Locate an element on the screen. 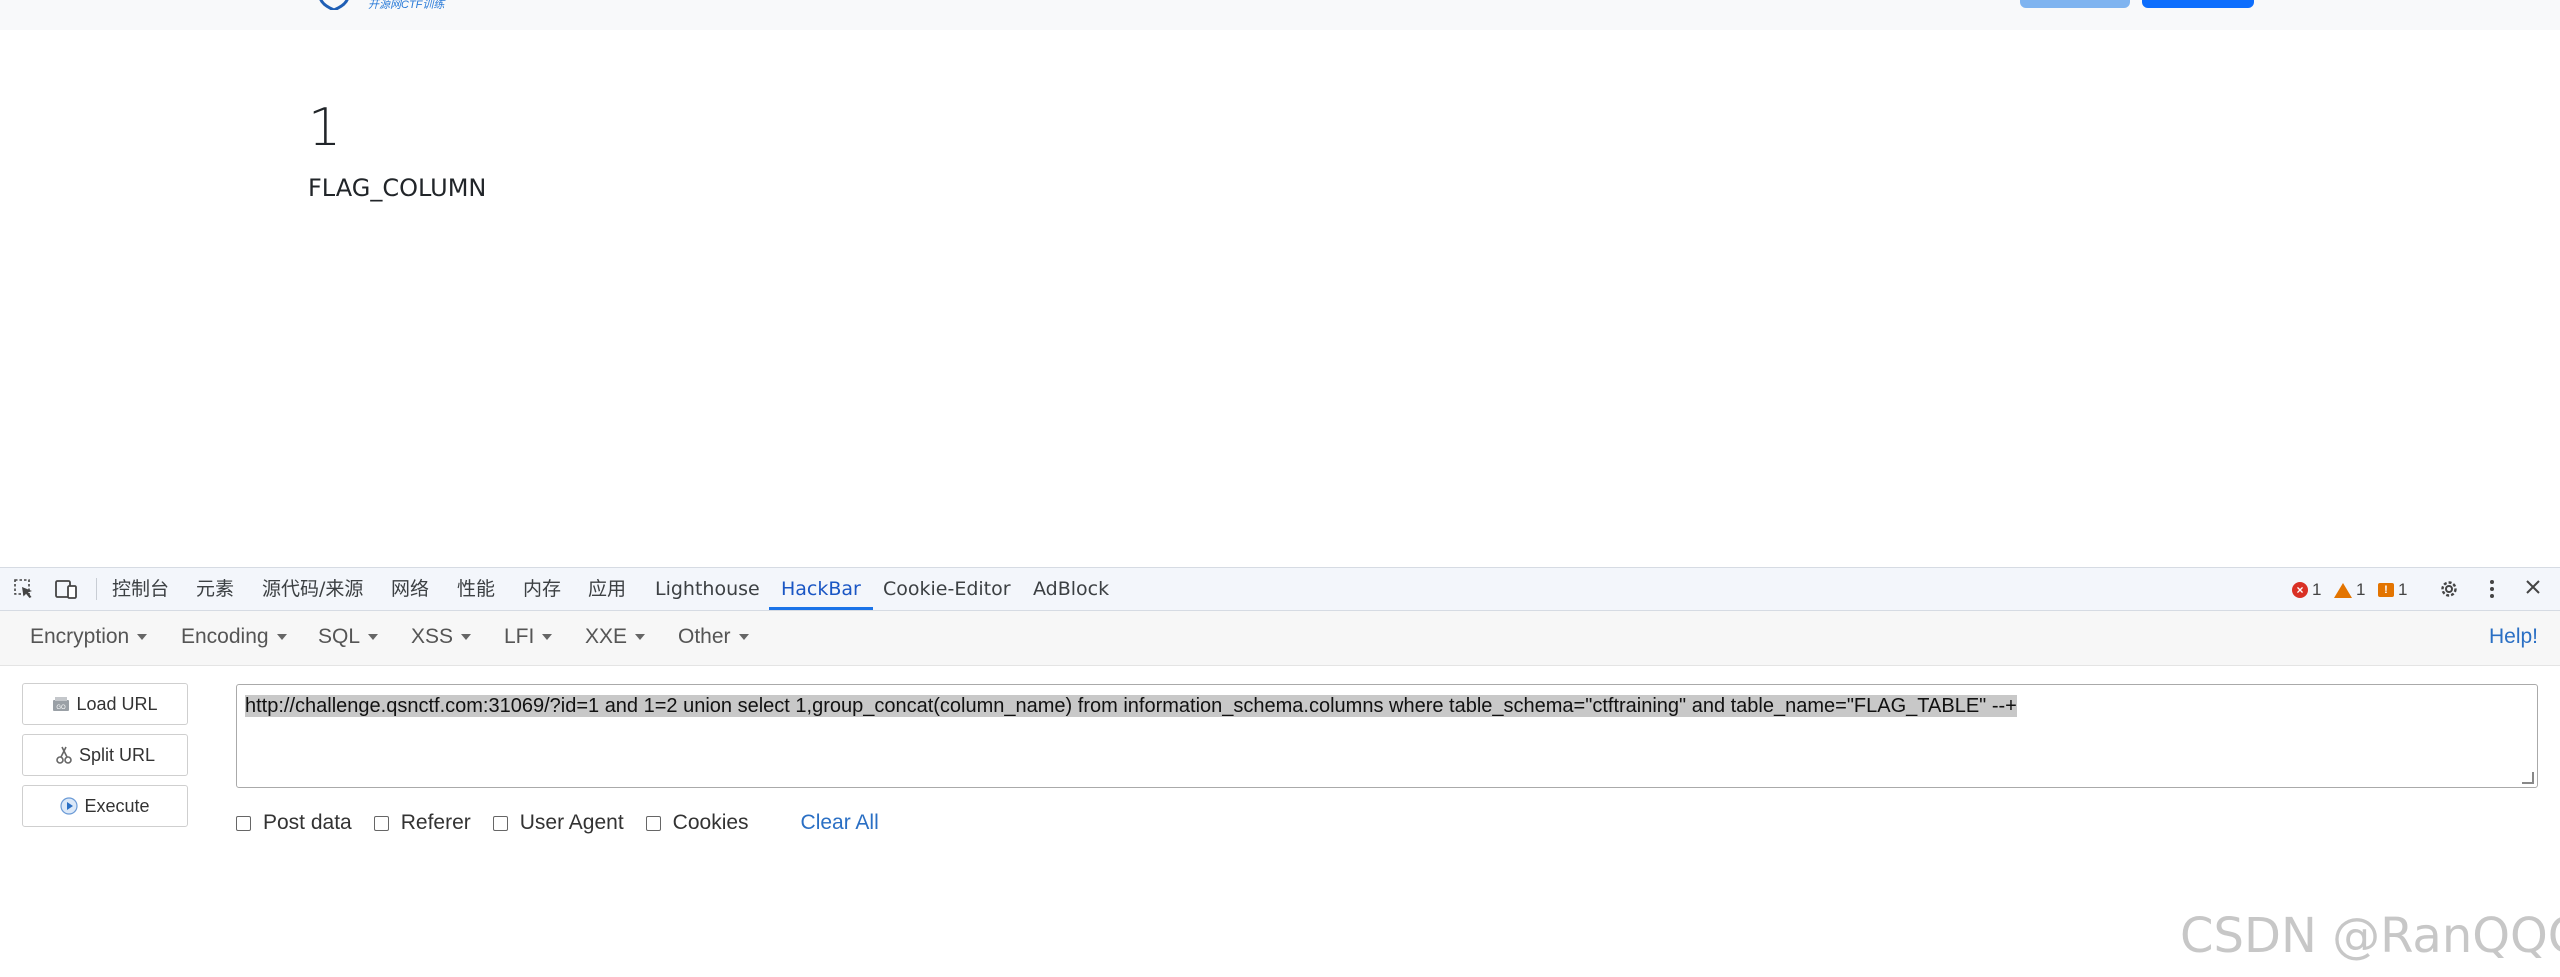 Image resolution: width=2560 pixels, height=977 pixels. resize-handle is located at coordinates (2528, 778).